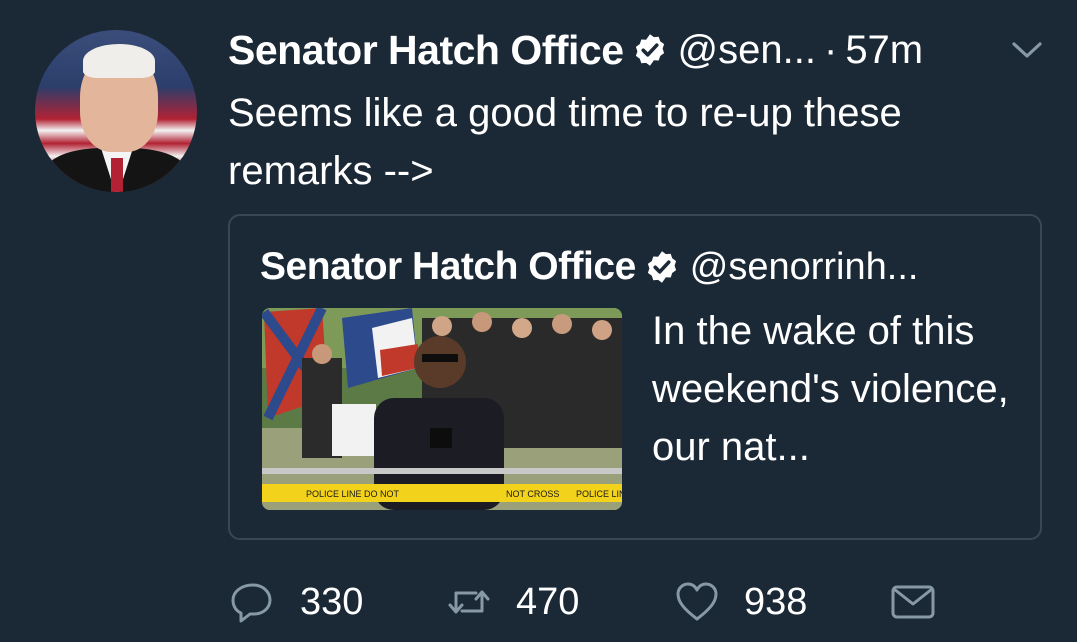 The height and width of the screenshot is (642, 1077). I want to click on envelope-icon, so click(913, 602).